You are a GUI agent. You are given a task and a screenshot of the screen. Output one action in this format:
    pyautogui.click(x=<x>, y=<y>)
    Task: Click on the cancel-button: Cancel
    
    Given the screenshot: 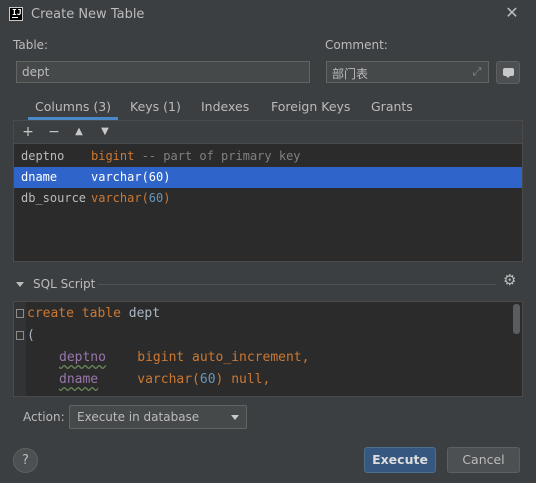 What is the action you would take?
    pyautogui.click(x=483, y=460)
    